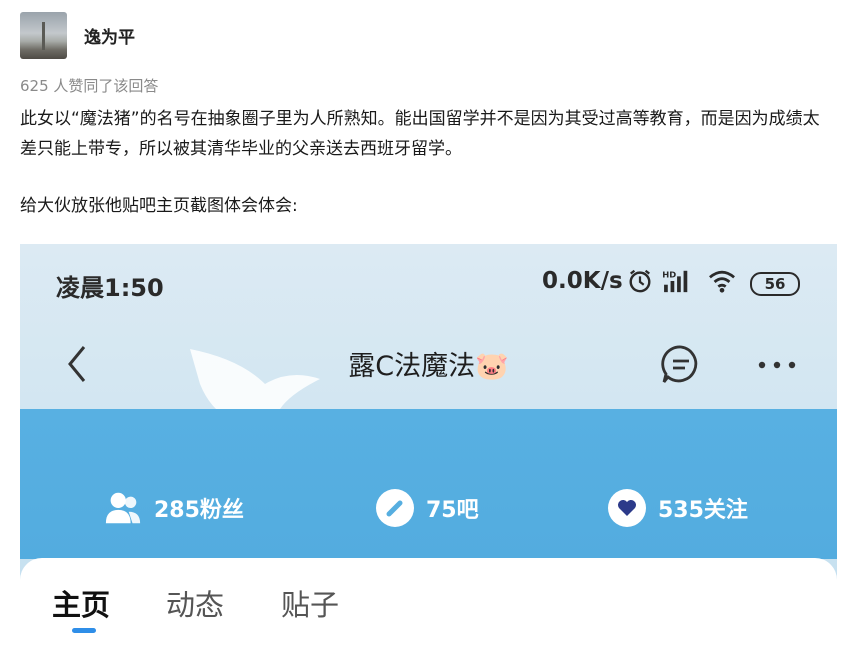  Describe the element at coordinates (77, 35) in the screenshot. I see `answer-author: 逸为平` at that location.